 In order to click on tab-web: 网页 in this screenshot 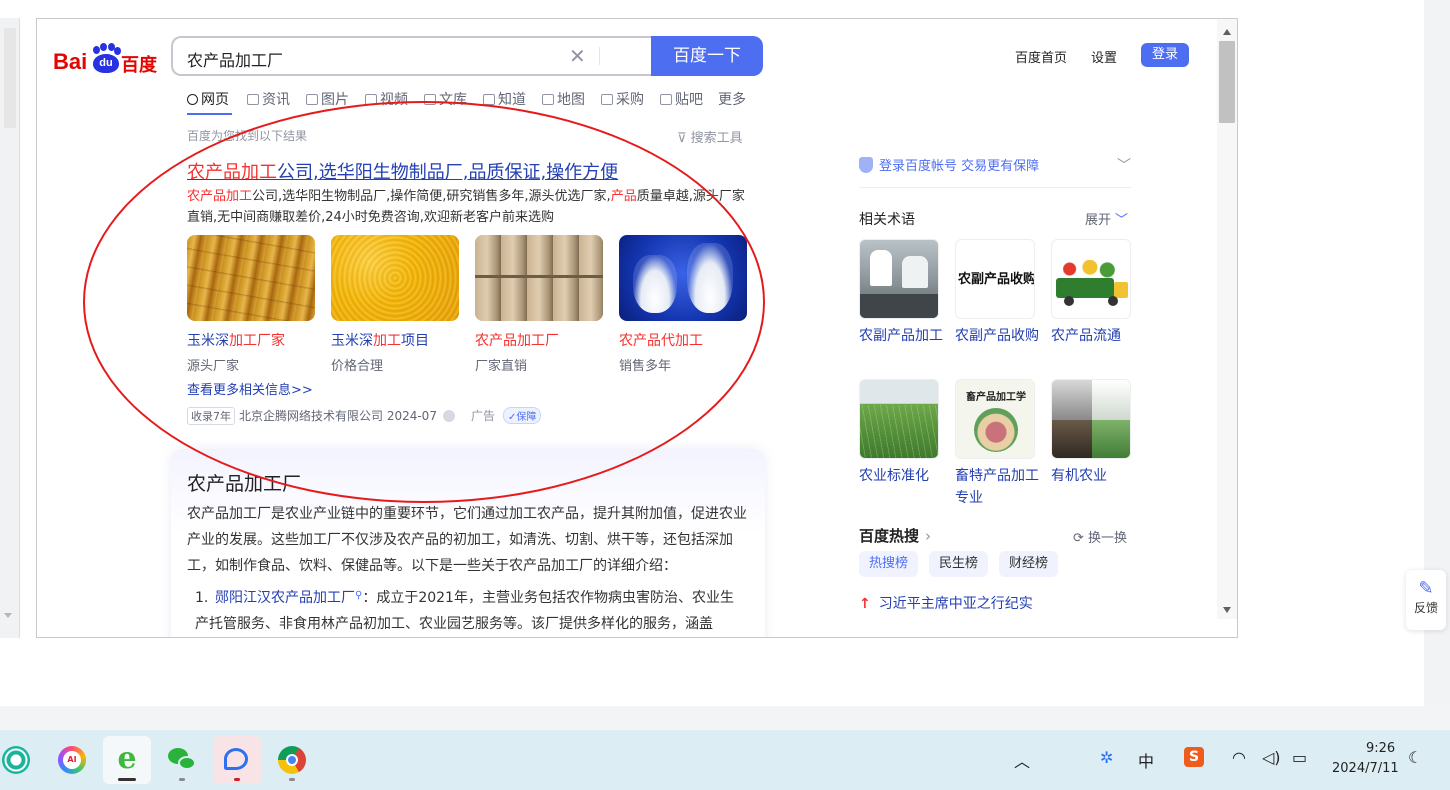, I will do `click(208, 99)`.